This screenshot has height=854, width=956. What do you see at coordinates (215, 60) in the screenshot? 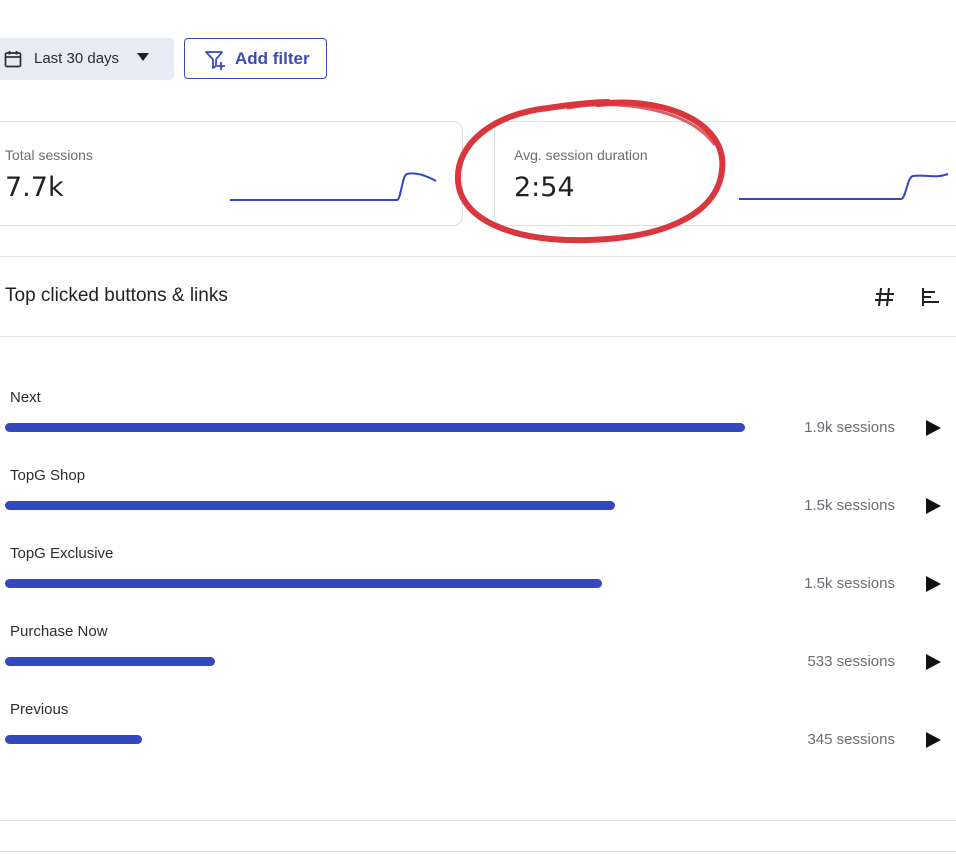
I see `filter-add-icon` at bounding box center [215, 60].